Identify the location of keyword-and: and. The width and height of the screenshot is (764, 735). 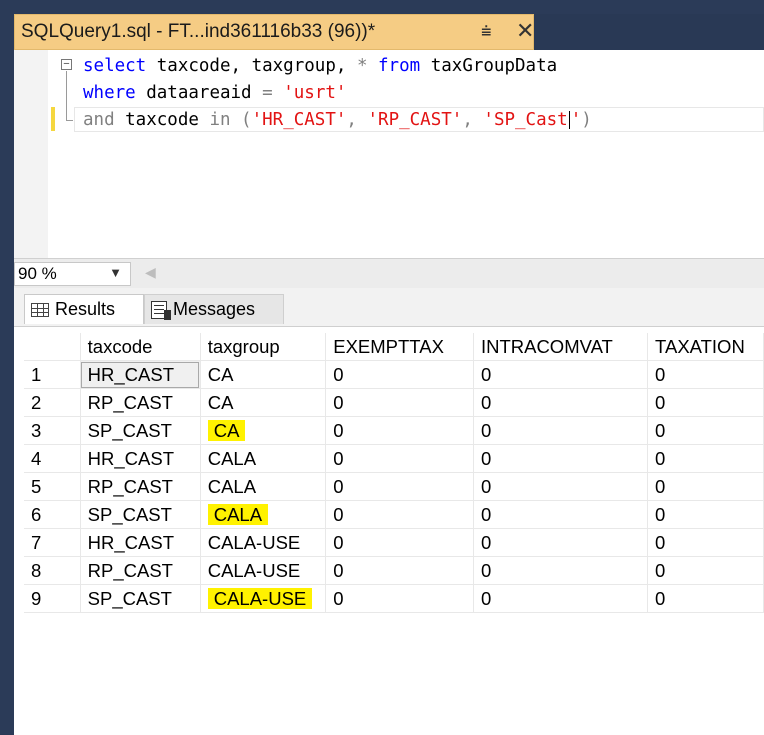
(99, 120).